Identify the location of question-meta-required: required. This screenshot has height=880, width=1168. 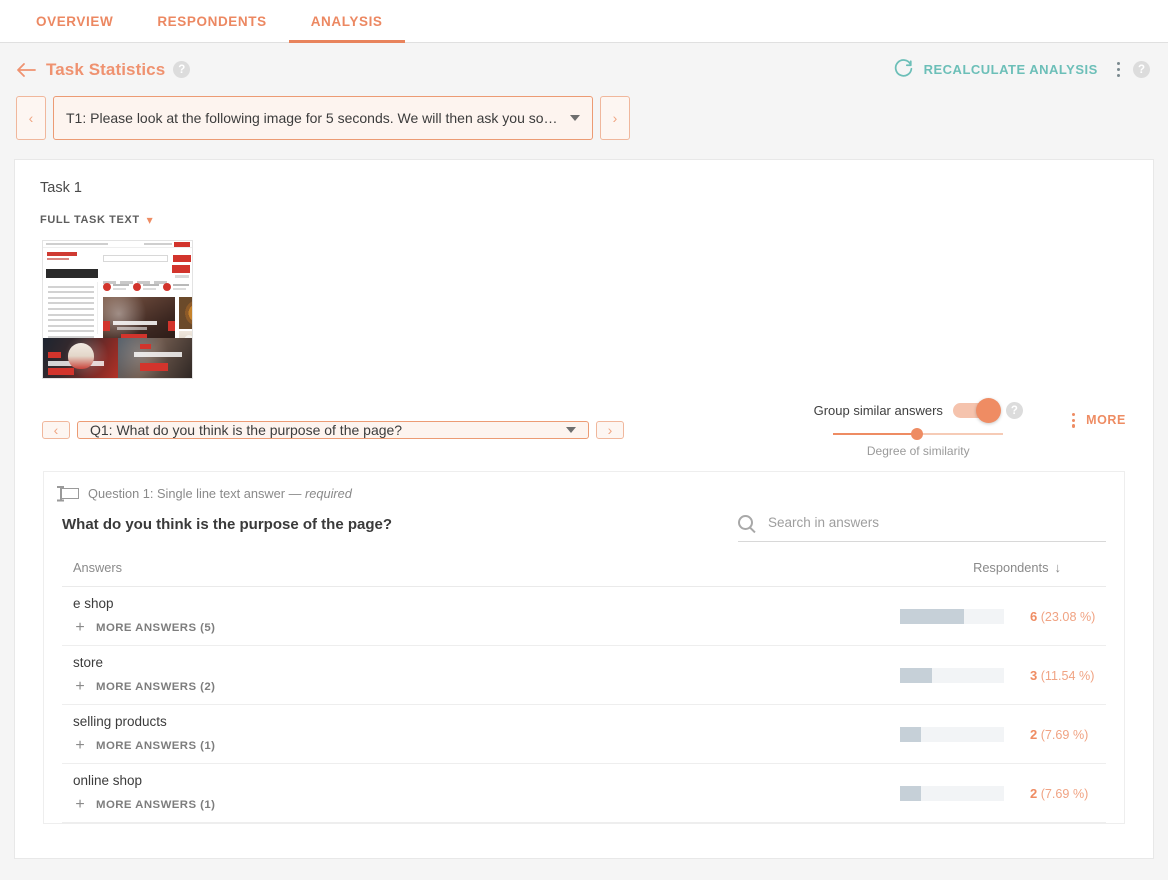
(328, 493).